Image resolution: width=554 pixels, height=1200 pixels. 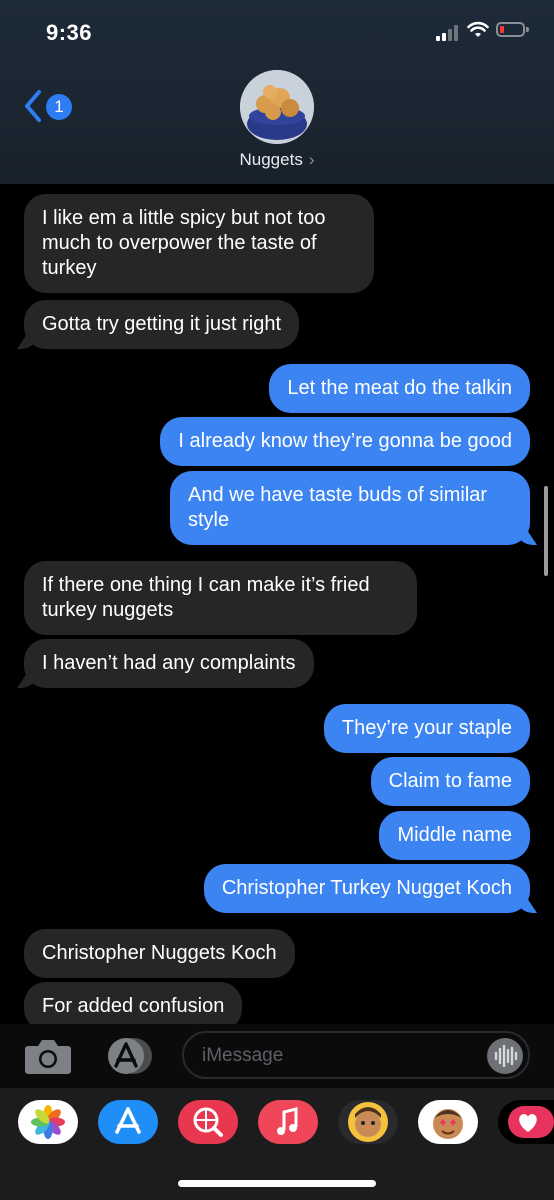 I want to click on status-time: 9:36, so click(x=69, y=32).